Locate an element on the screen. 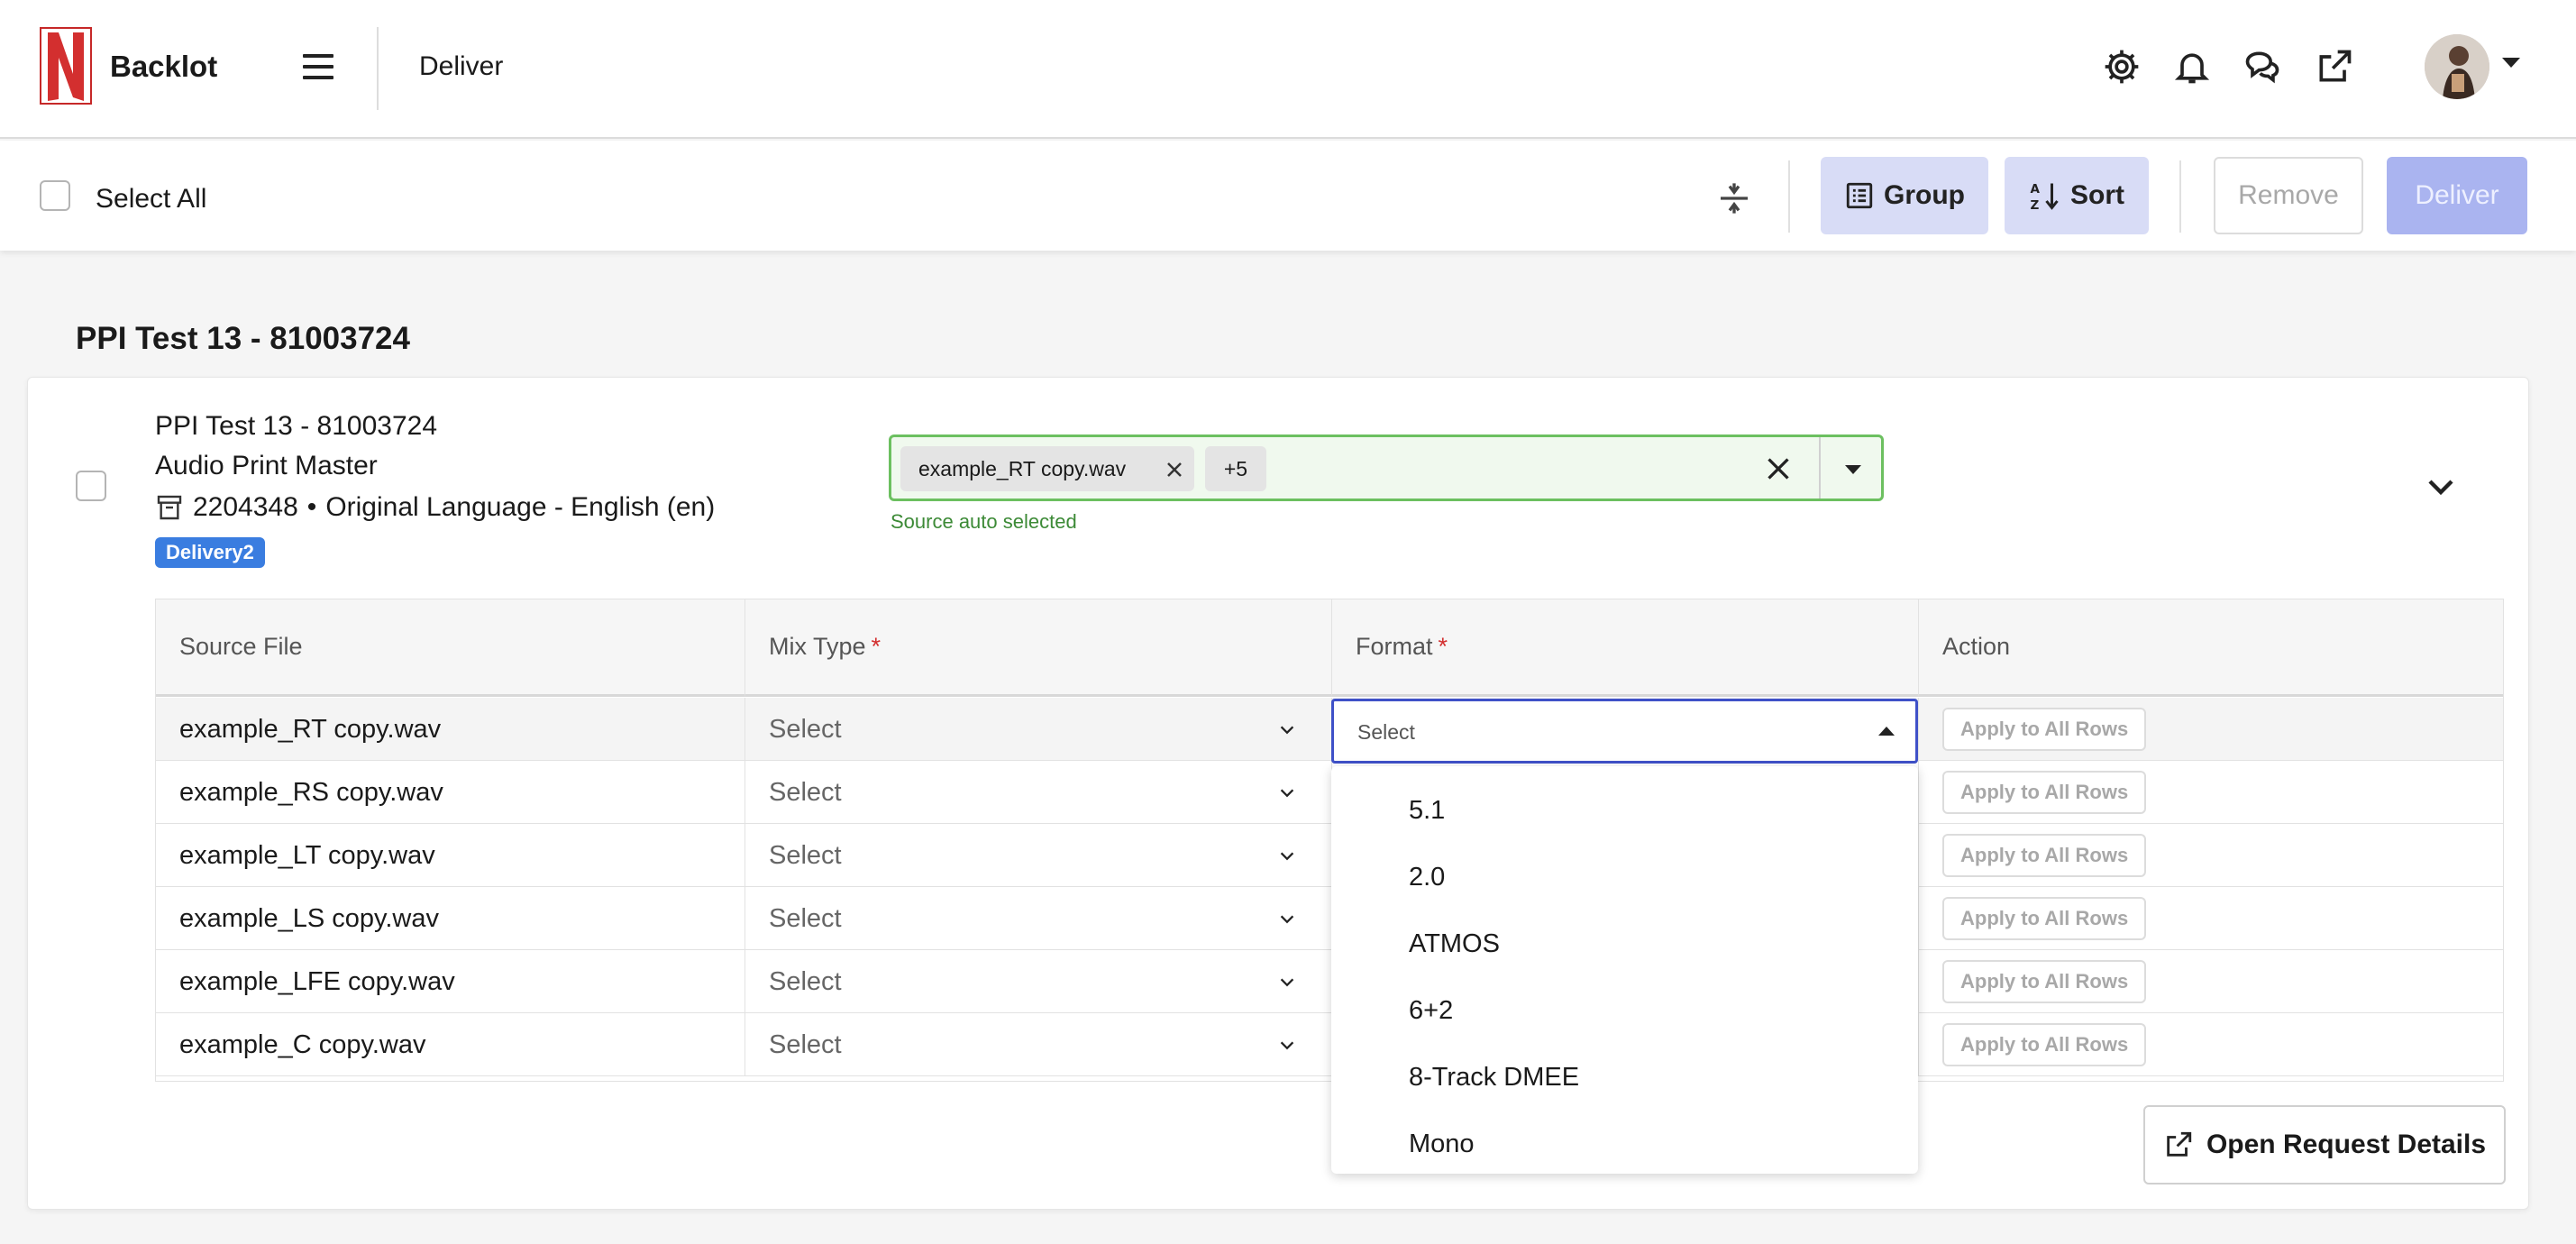  delivery-badge: Delivery2 is located at coordinates (210, 552).